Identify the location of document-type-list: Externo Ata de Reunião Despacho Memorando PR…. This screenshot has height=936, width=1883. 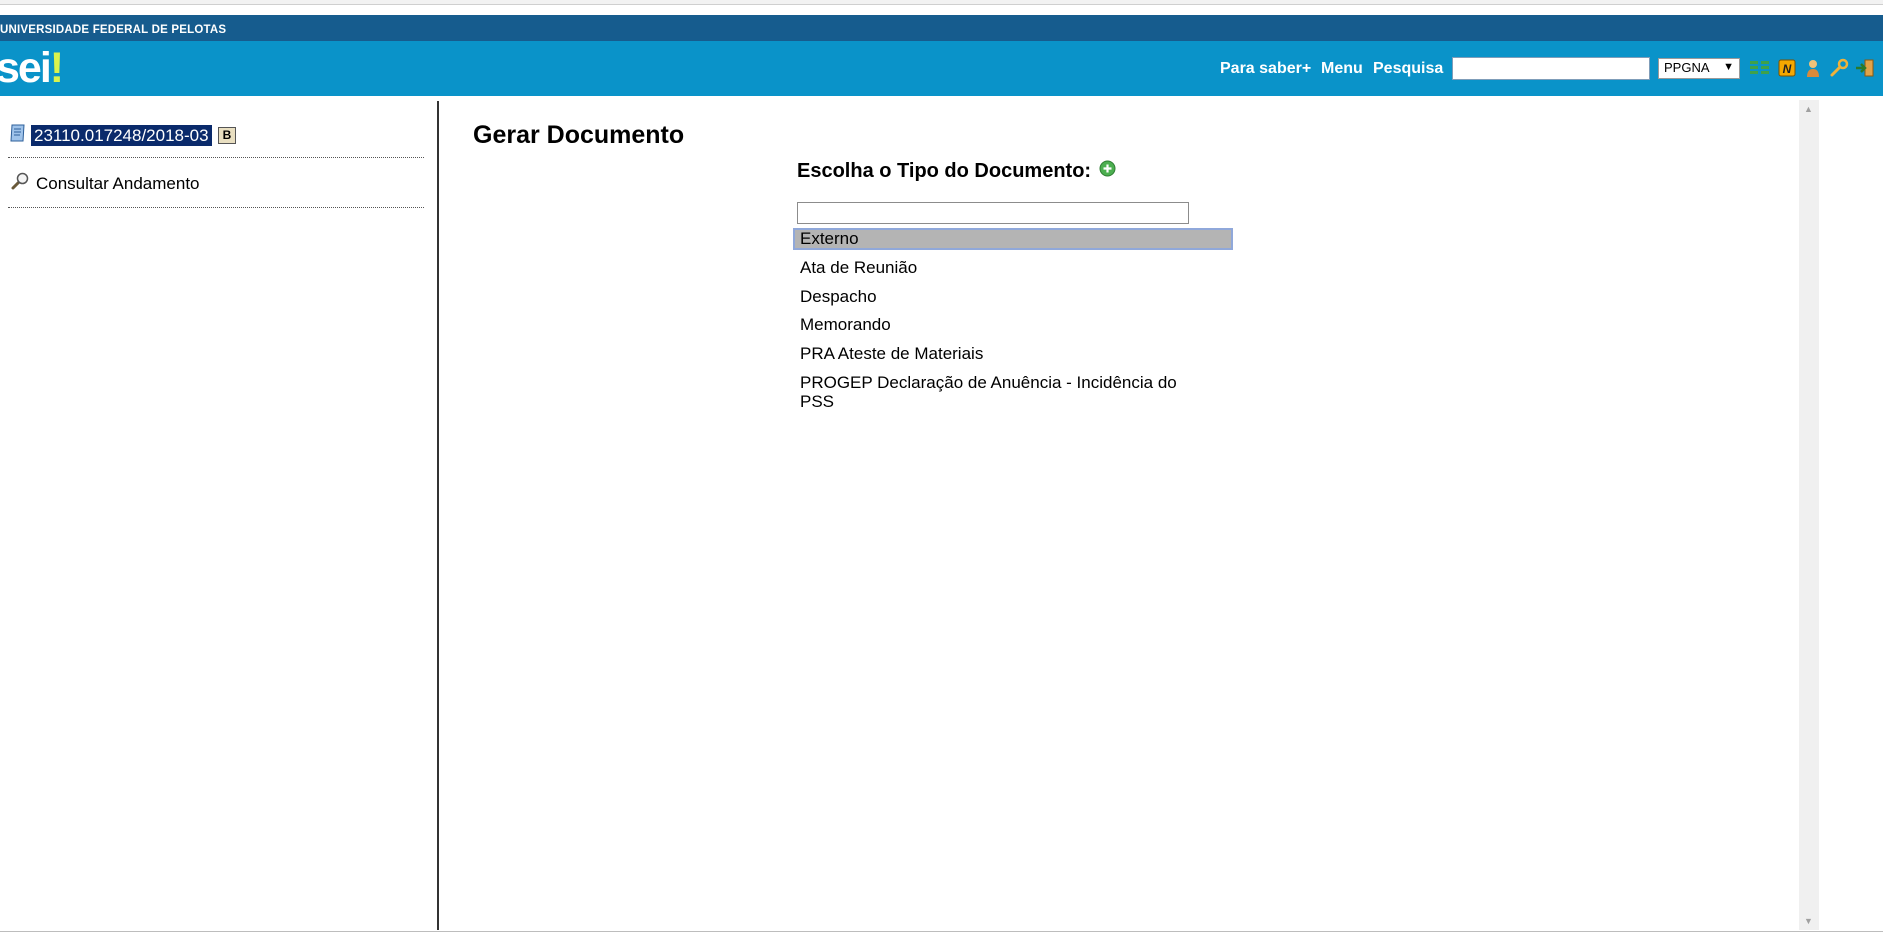
(1019, 324).